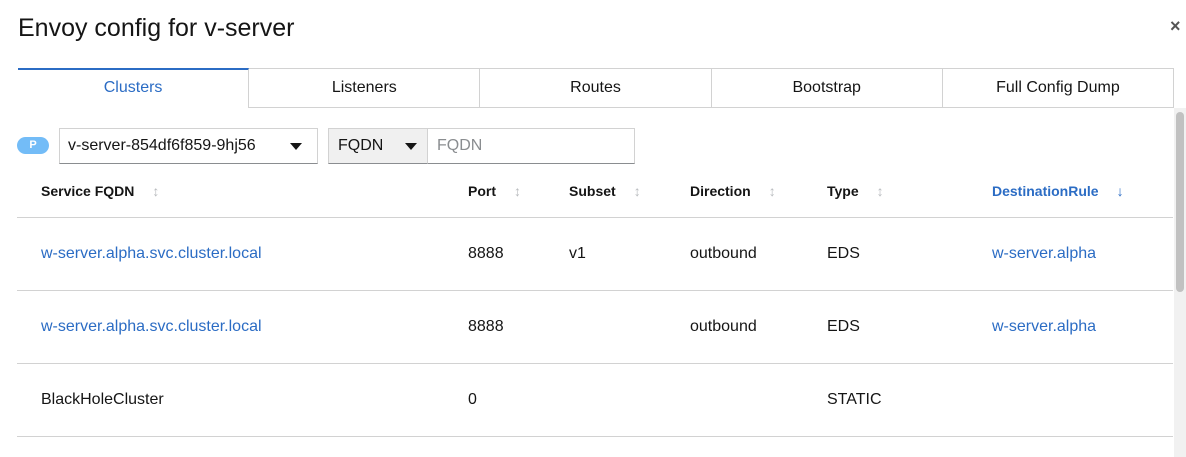 This screenshot has width=1186, height=457. Describe the element at coordinates (827, 88) in the screenshot. I see `tab-bootstrap: Bootstrap` at that location.